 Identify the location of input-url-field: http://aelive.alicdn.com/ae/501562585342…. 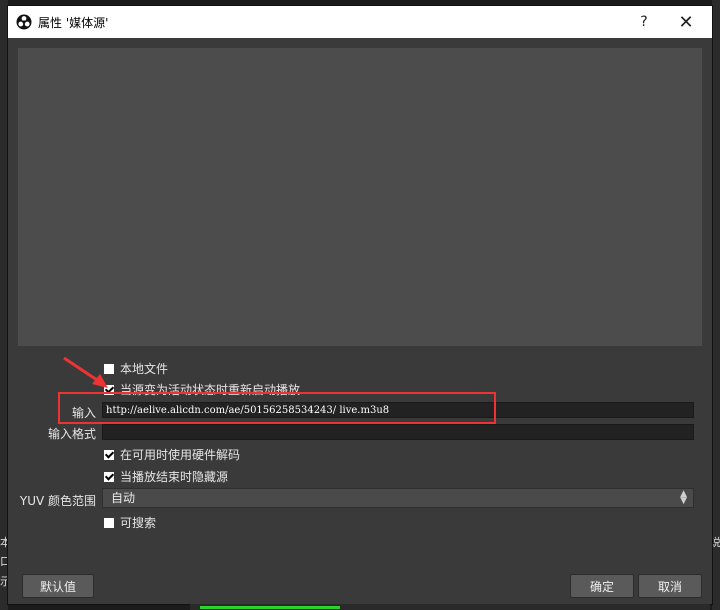
(398, 410).